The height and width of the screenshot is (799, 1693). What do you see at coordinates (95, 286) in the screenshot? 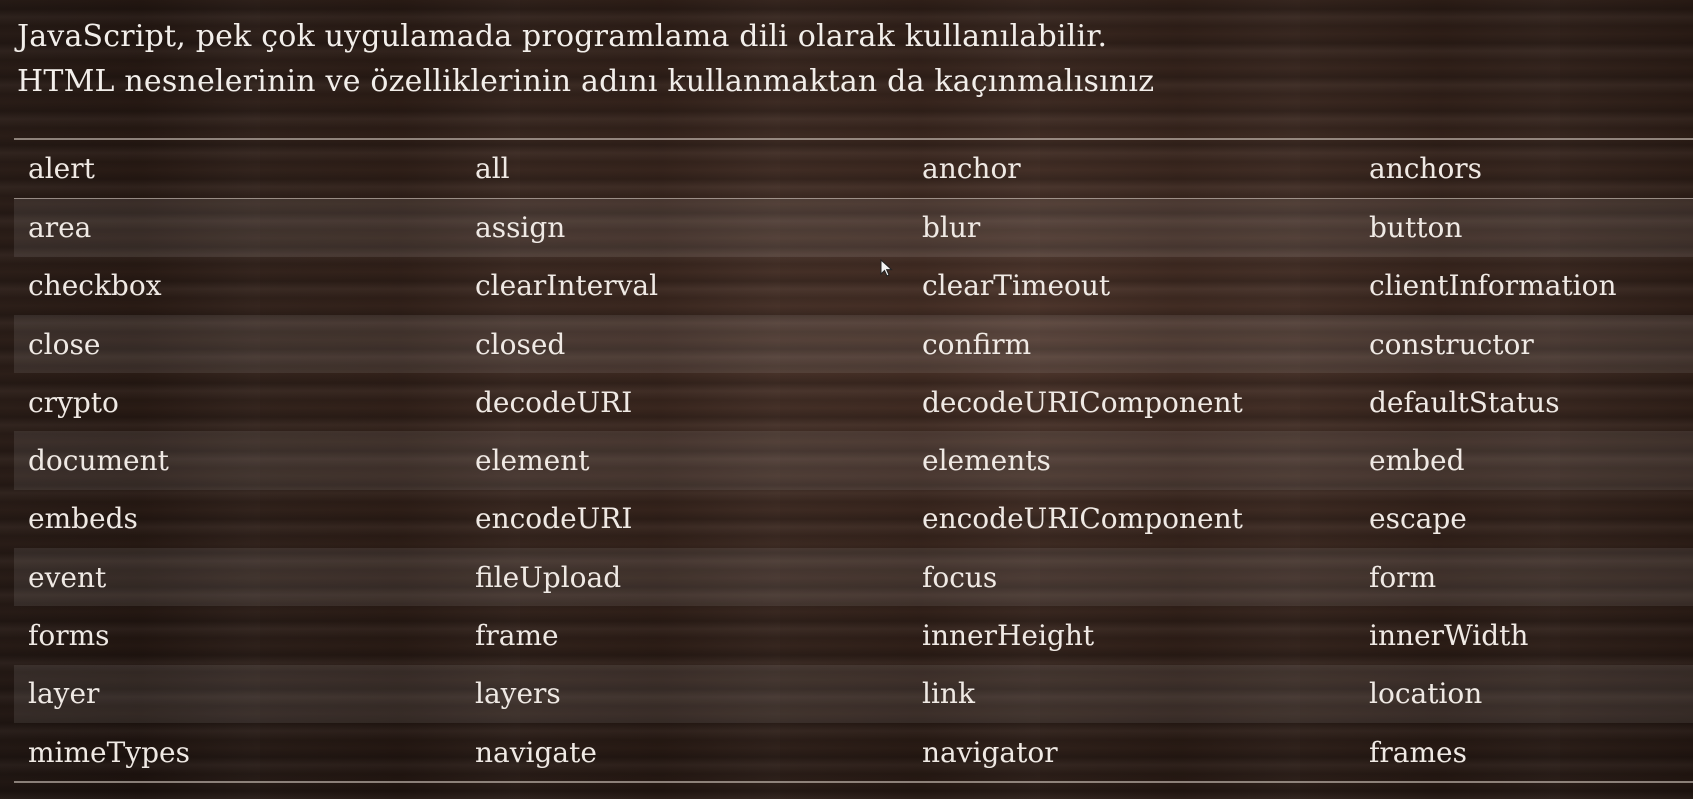
I see `table-cell: checkbox` at bounding box center [95, 286].